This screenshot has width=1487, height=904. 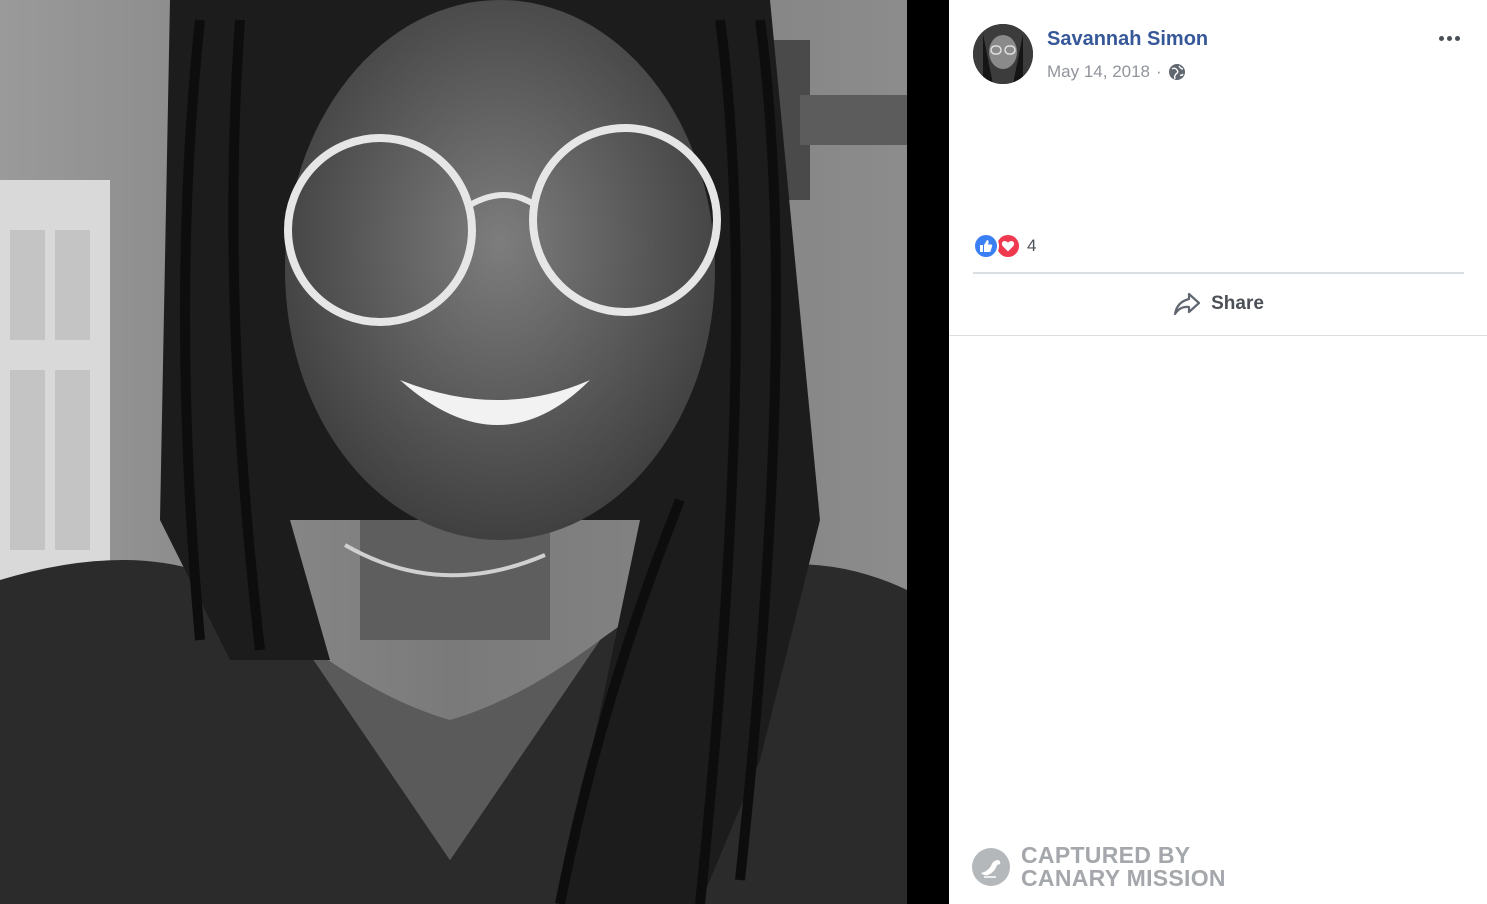 I want to click on author-name-link: Savannah Simon, so click(x=1127, y=39).